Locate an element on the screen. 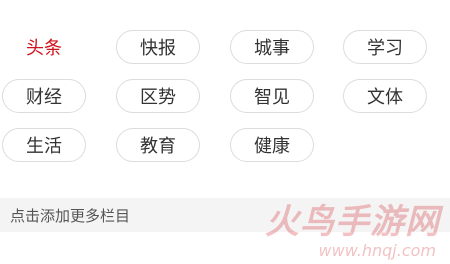 This screenshot has height=264, width=450. category-label: 文体 is located at coordinates (385, 97).